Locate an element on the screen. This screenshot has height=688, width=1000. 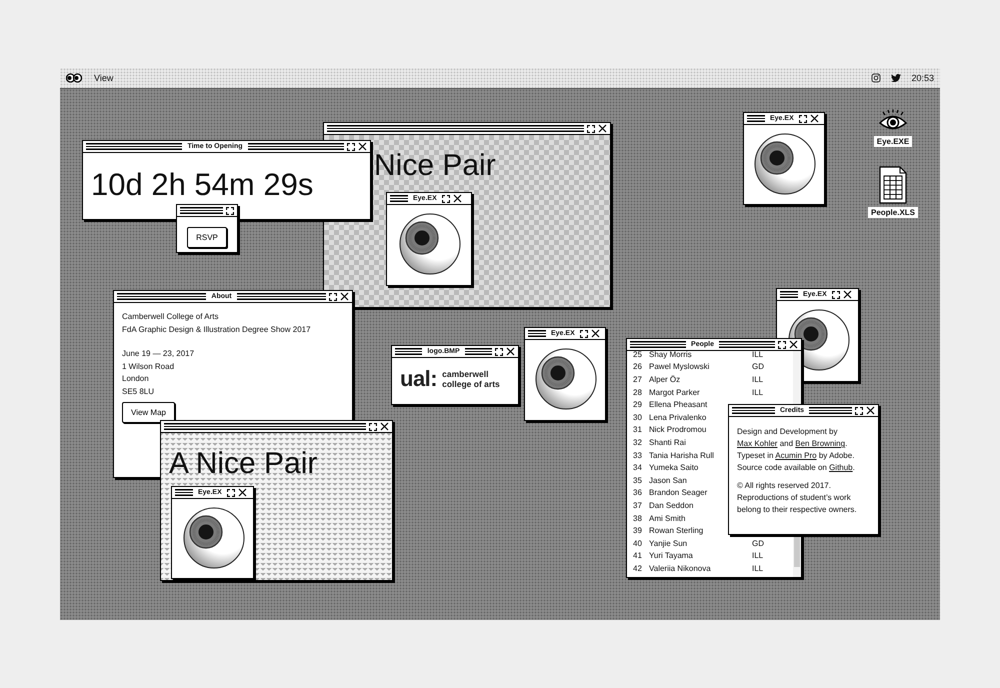
about-line: SE5 8LU is located at coordinates (139, 392).